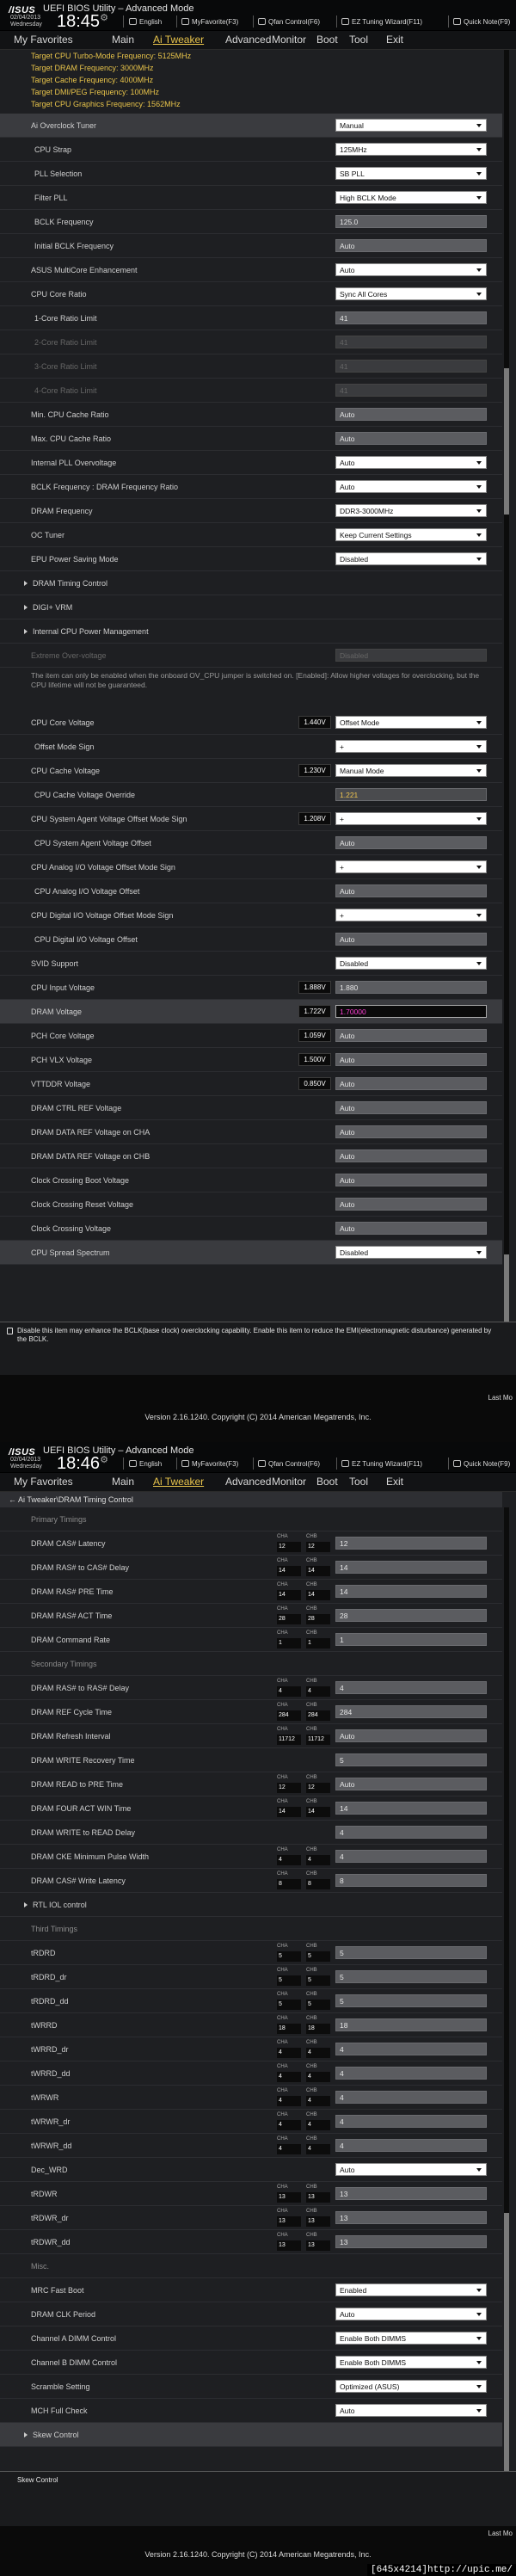 This screenshot has width=516, height=2576. What do you see at coordinates (411, 746) in the screenshot?
I see `dropdown-offset-mode-sign: +` at bounding box center [411, 746].